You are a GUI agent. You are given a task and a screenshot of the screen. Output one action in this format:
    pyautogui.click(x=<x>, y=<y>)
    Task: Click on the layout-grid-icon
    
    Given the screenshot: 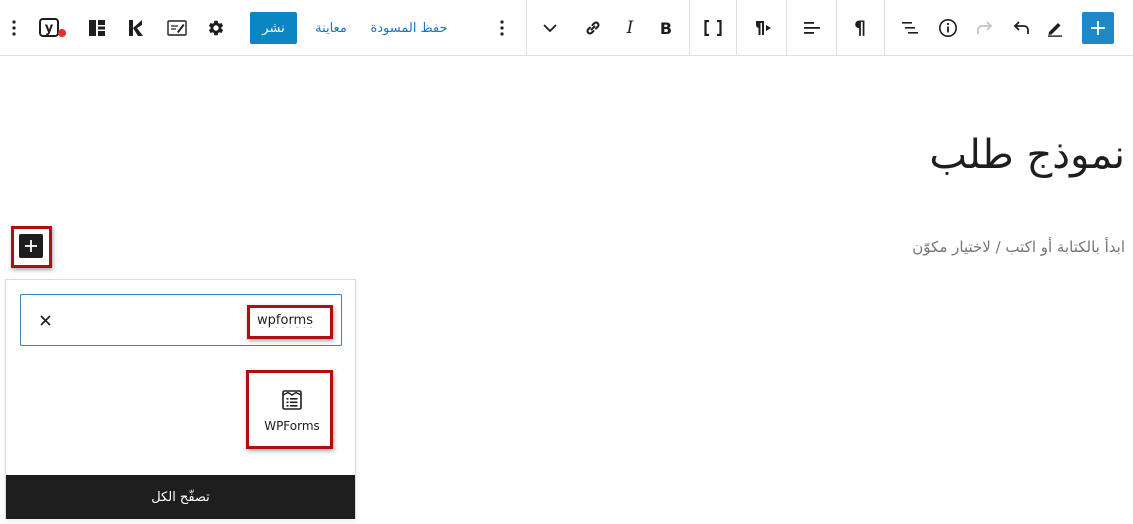 What is the action you would take?
    pyautogui.click(x=97, y=28)
    